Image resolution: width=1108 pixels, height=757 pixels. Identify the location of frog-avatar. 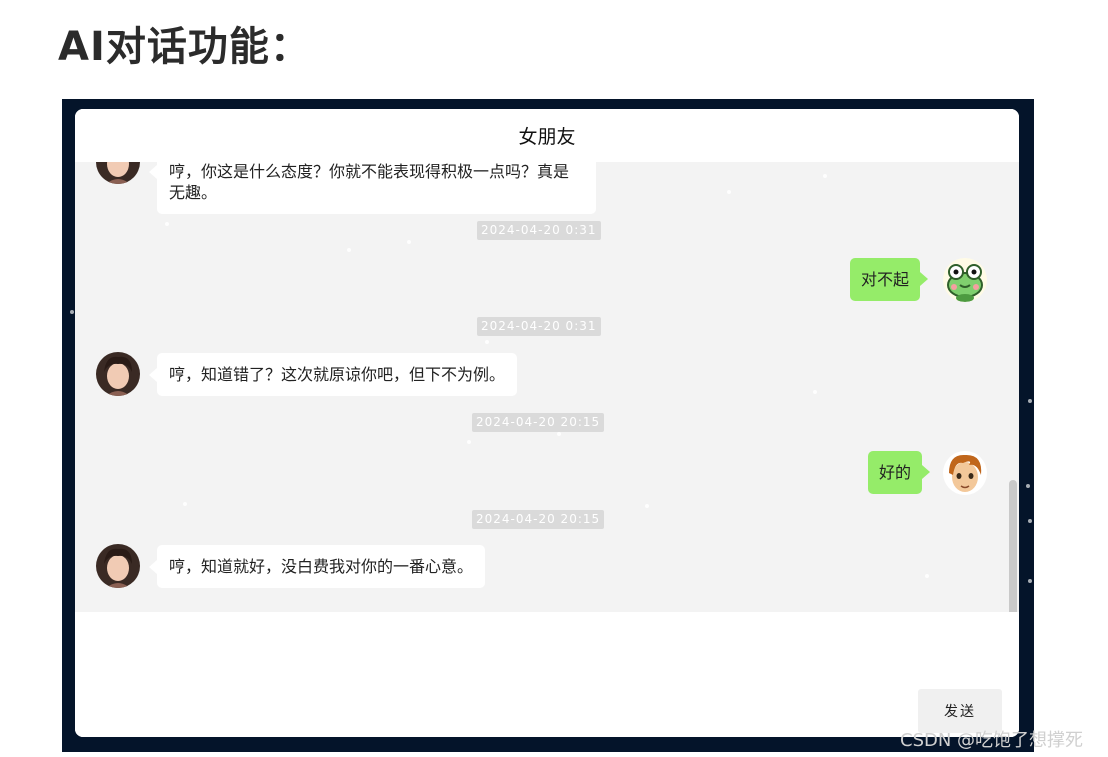
(965, 280).